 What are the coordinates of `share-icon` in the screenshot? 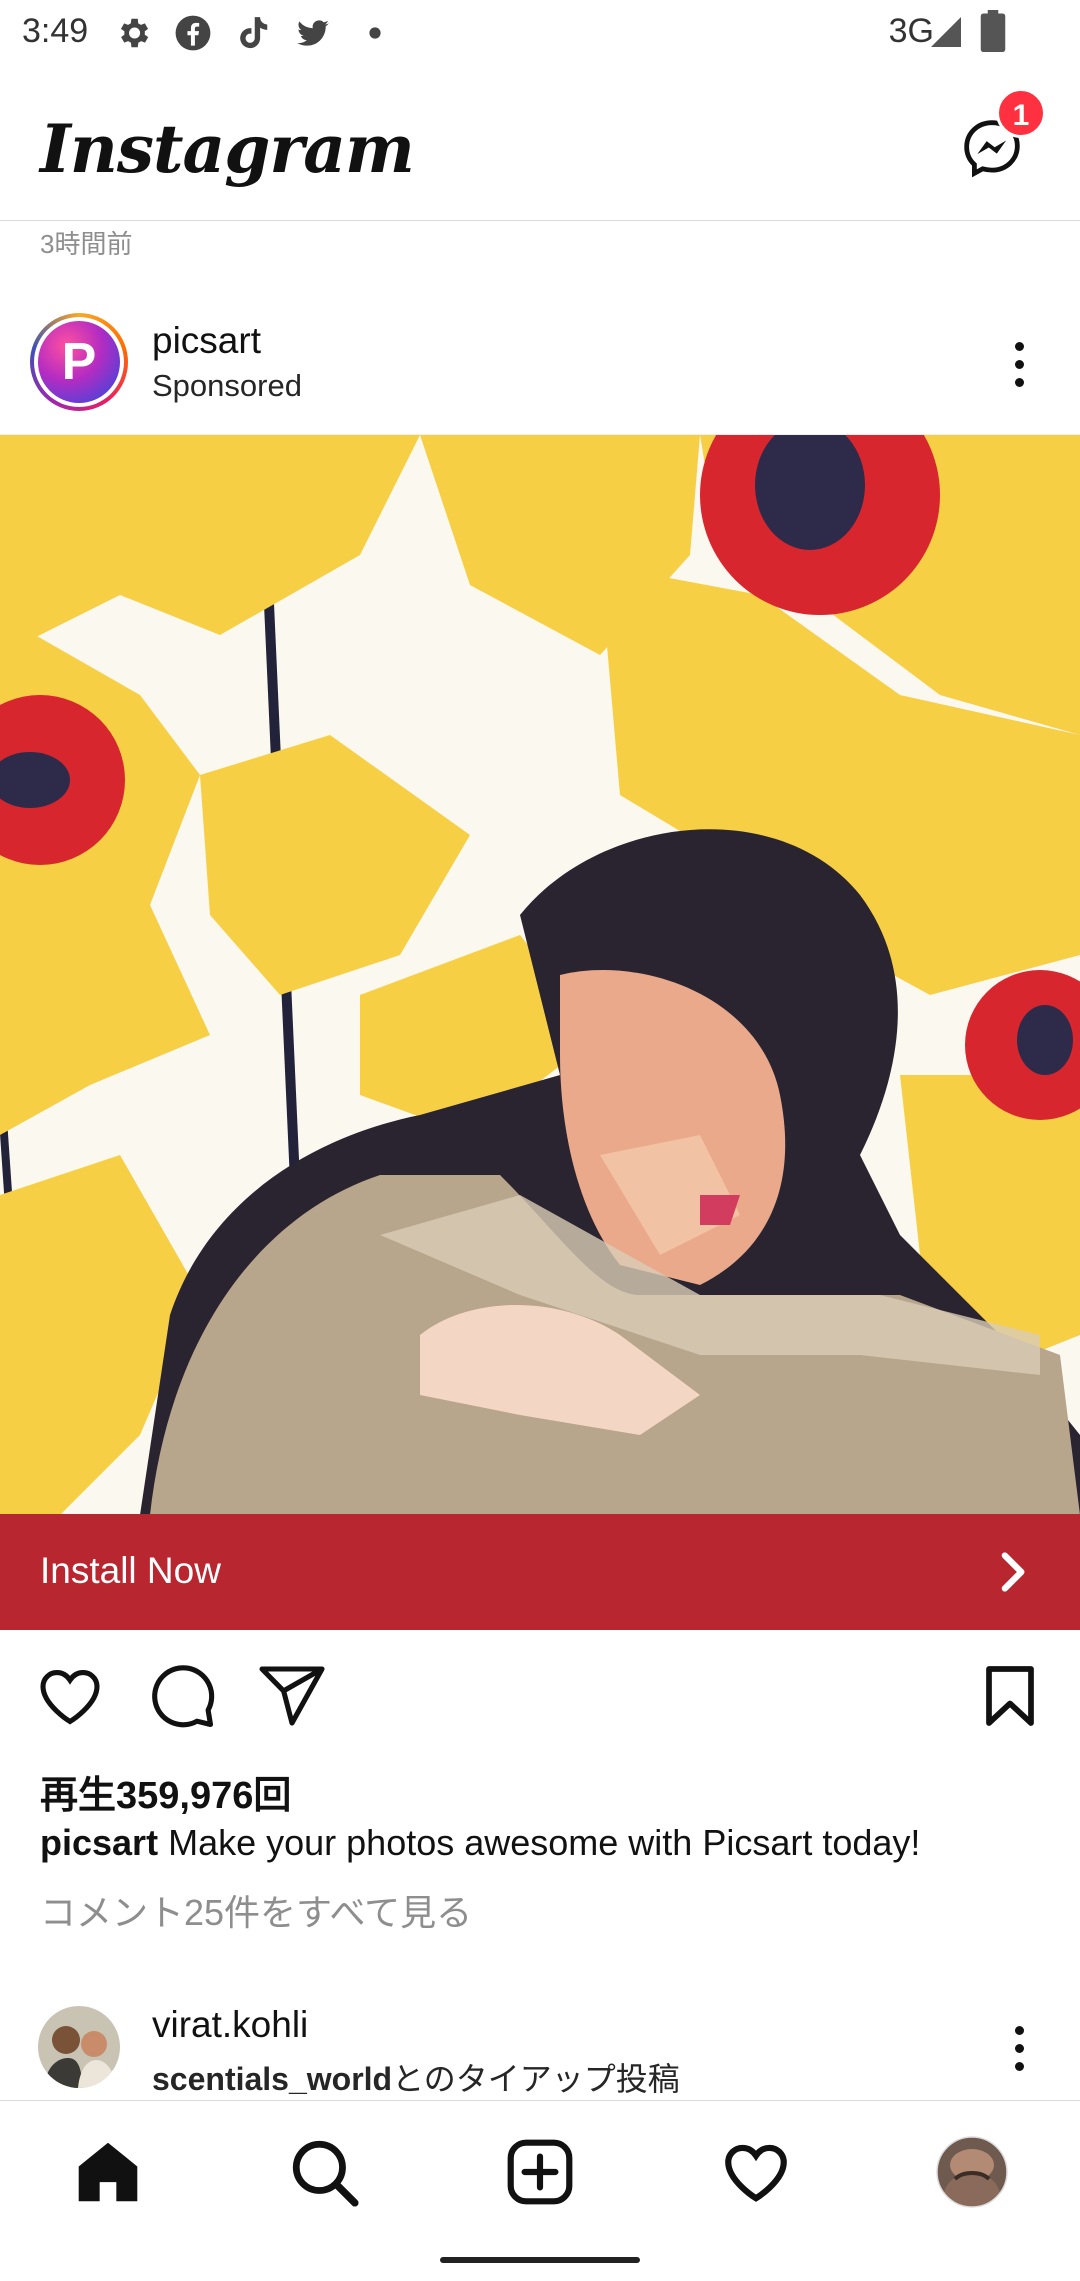 It's located at (292, 1696).